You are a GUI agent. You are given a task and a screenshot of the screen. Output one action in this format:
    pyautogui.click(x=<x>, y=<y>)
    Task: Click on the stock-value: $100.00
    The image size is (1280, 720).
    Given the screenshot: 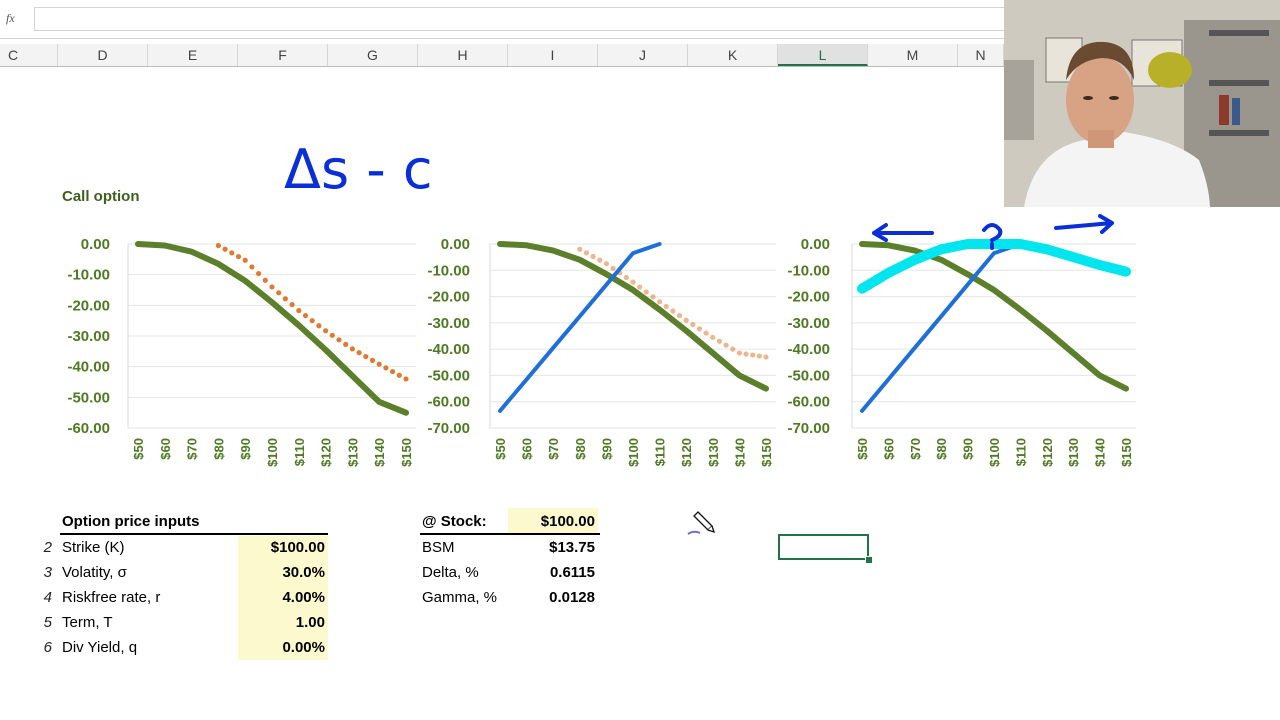 What is the action you would take?
    pyautogui.click(x=551, y=521)
    